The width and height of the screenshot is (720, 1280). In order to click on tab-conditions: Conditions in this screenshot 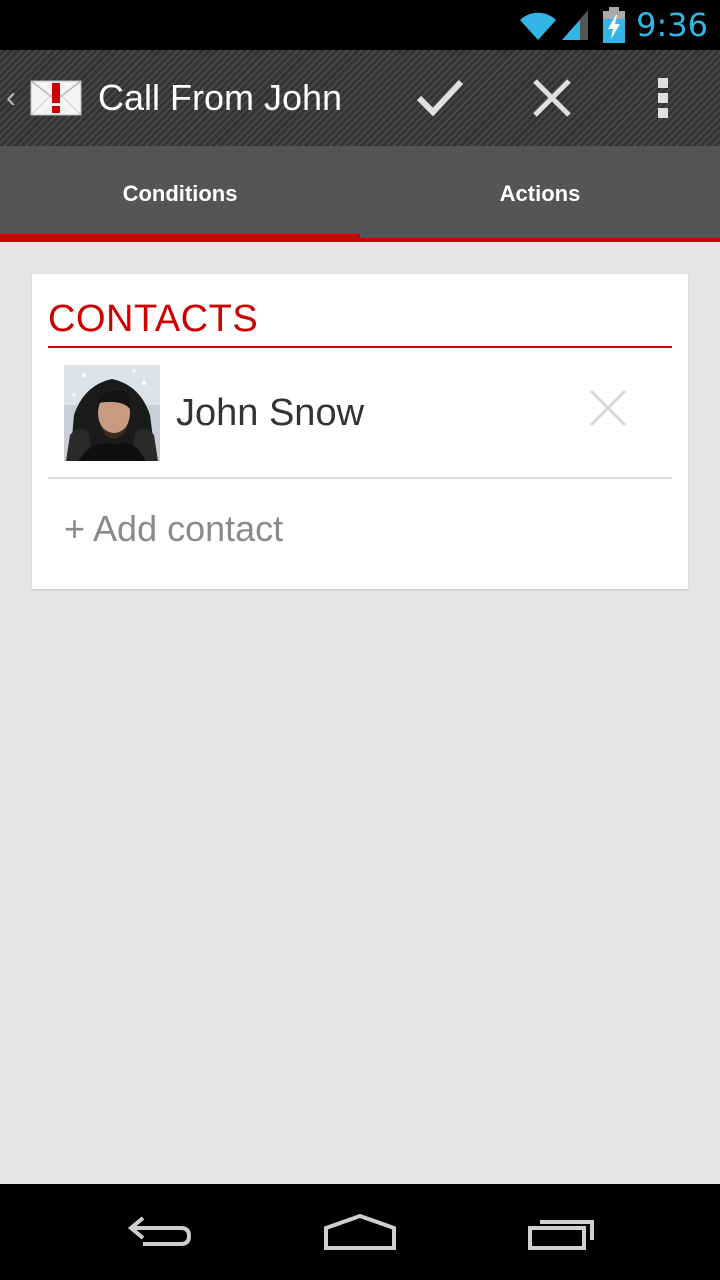, I will do `click(180, 194)`.